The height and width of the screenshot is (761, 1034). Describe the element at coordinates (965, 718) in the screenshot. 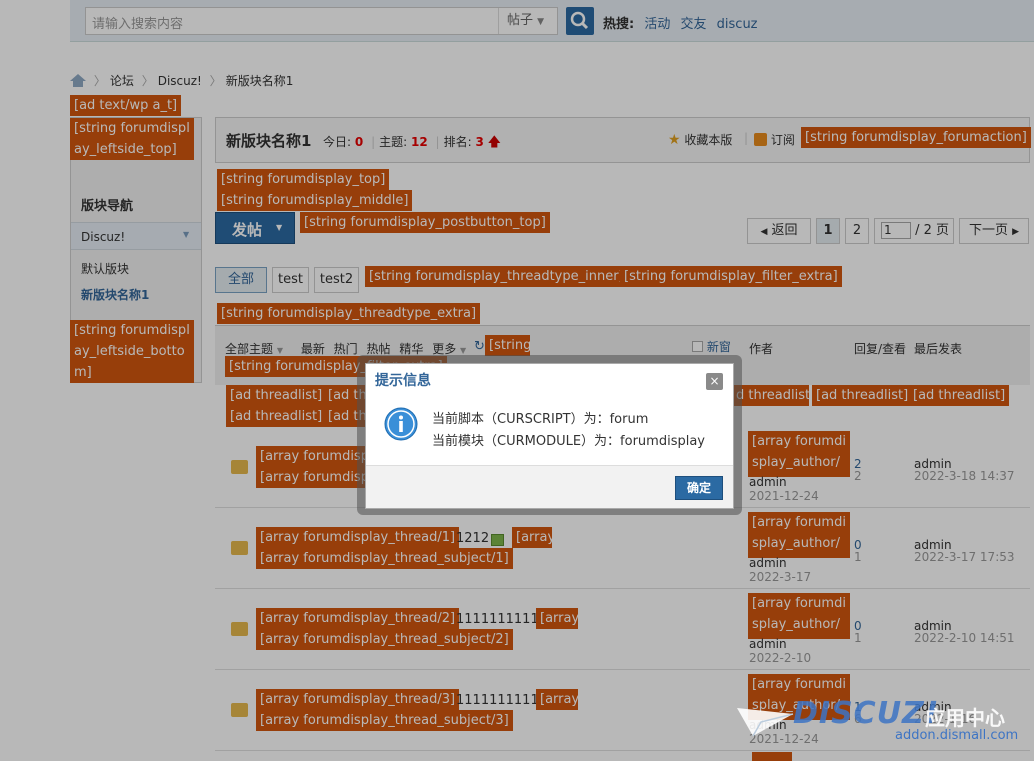

I see `watermark-sub: 应用中心` at that location.